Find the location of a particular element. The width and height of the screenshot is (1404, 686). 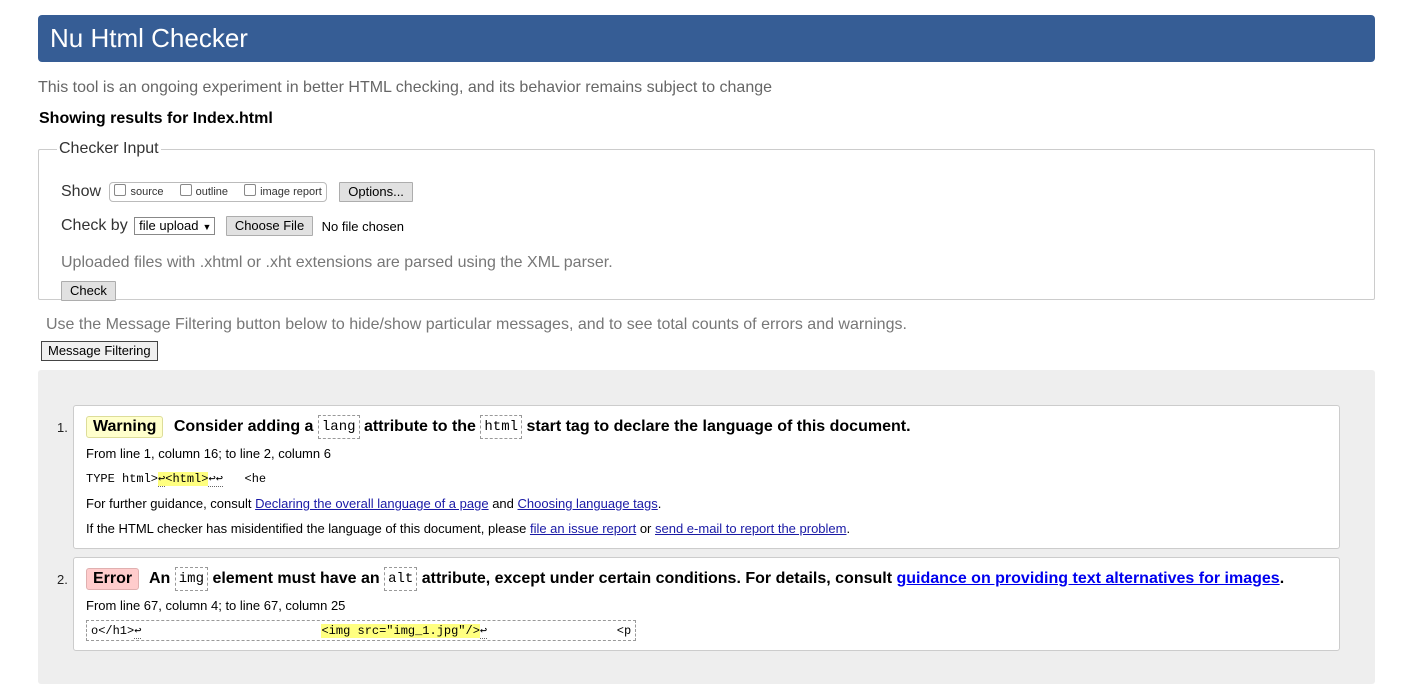

page-title: Nu Html Checker is located at coordinates (149, 38).